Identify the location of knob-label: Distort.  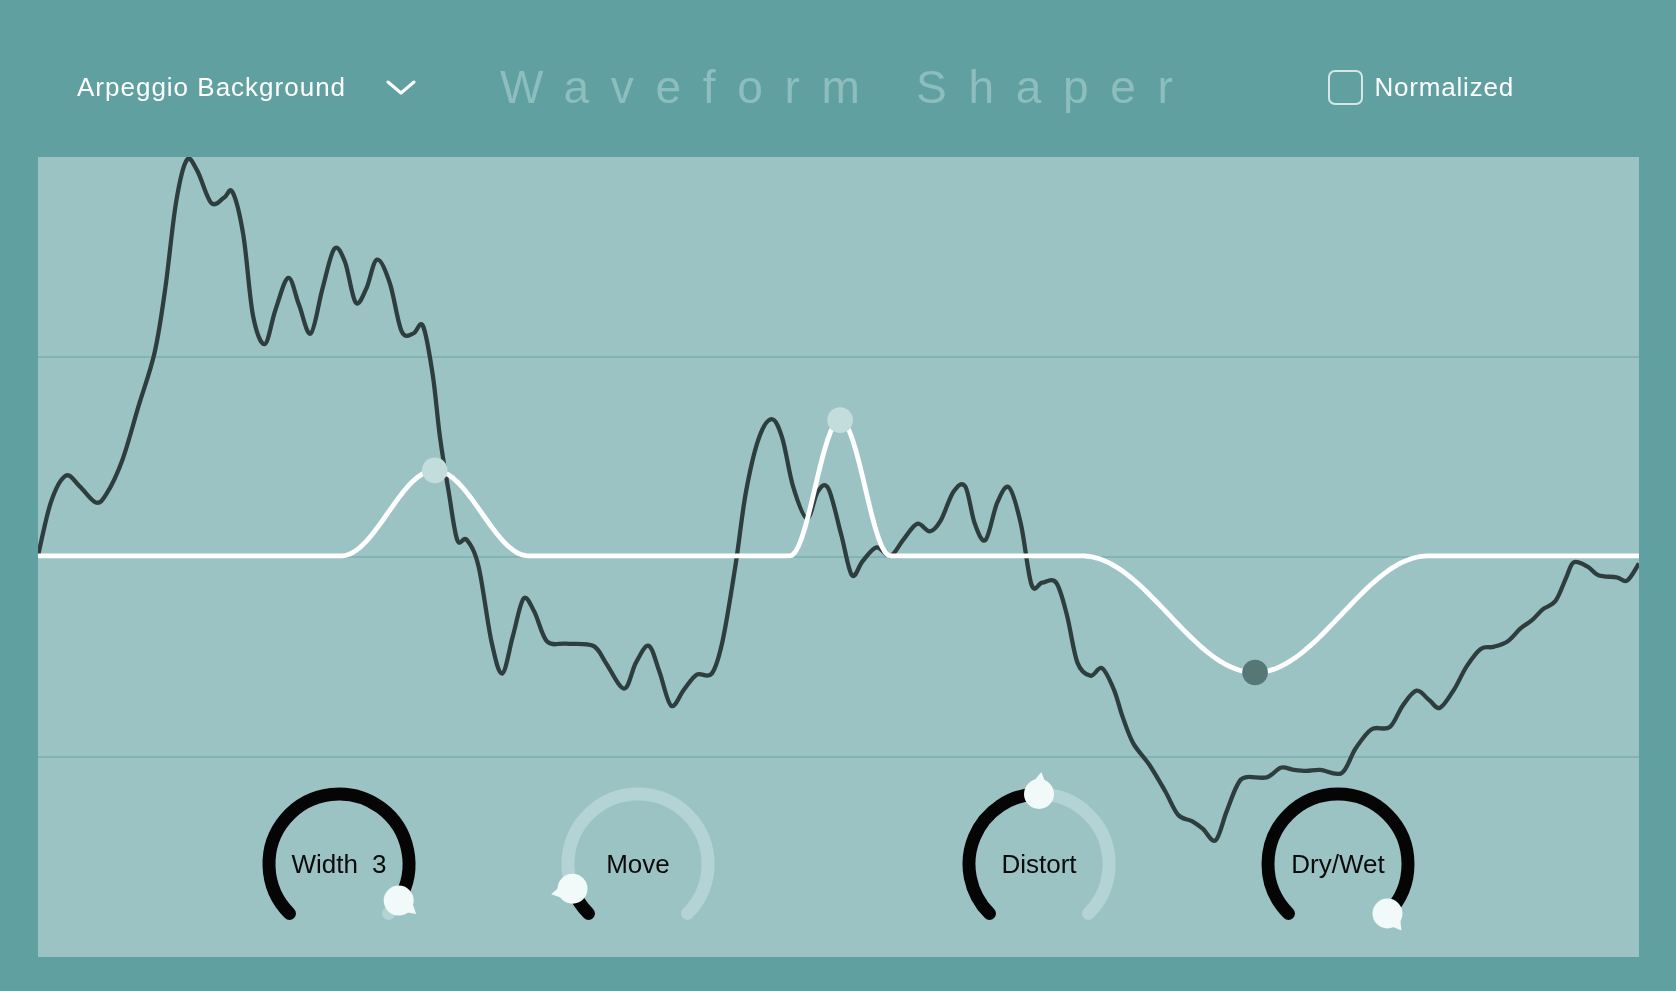
(1039, 864).